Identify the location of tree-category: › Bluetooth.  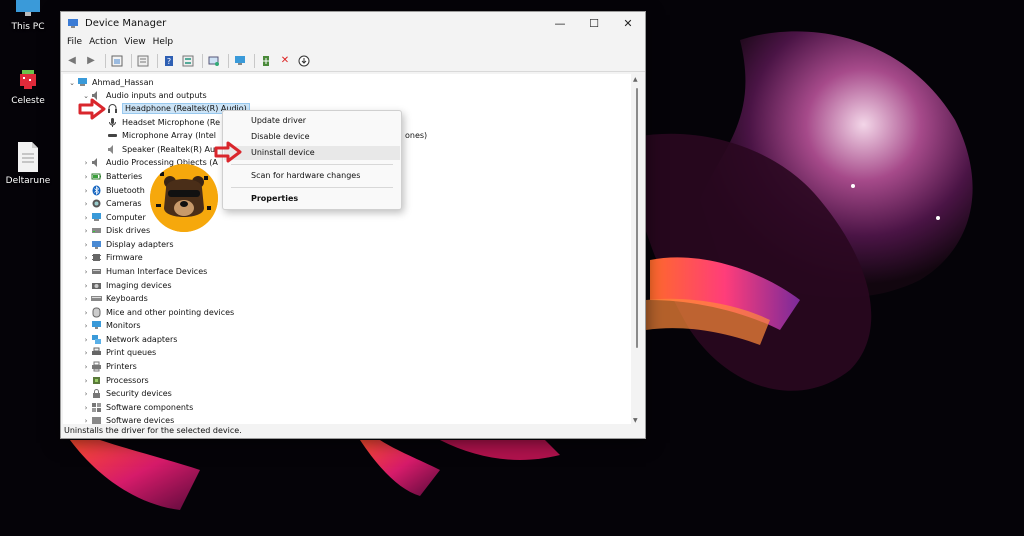
(113, 190).